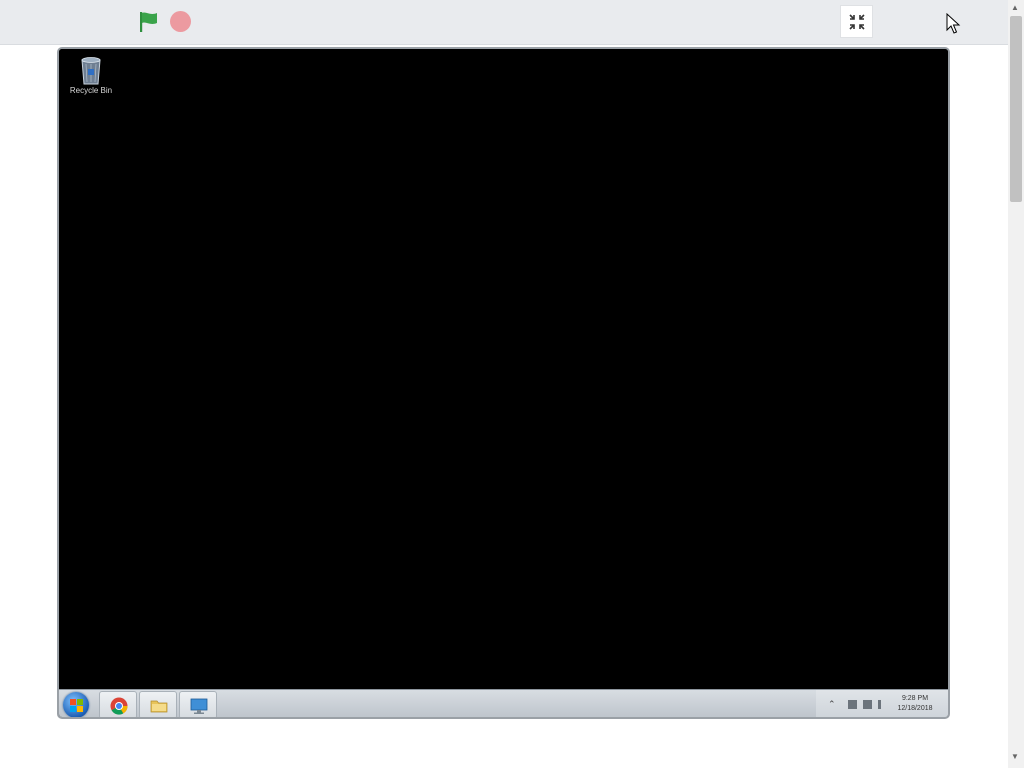  I want to click on desktop-icon-label: Recycle Bin, so click(91, 90).